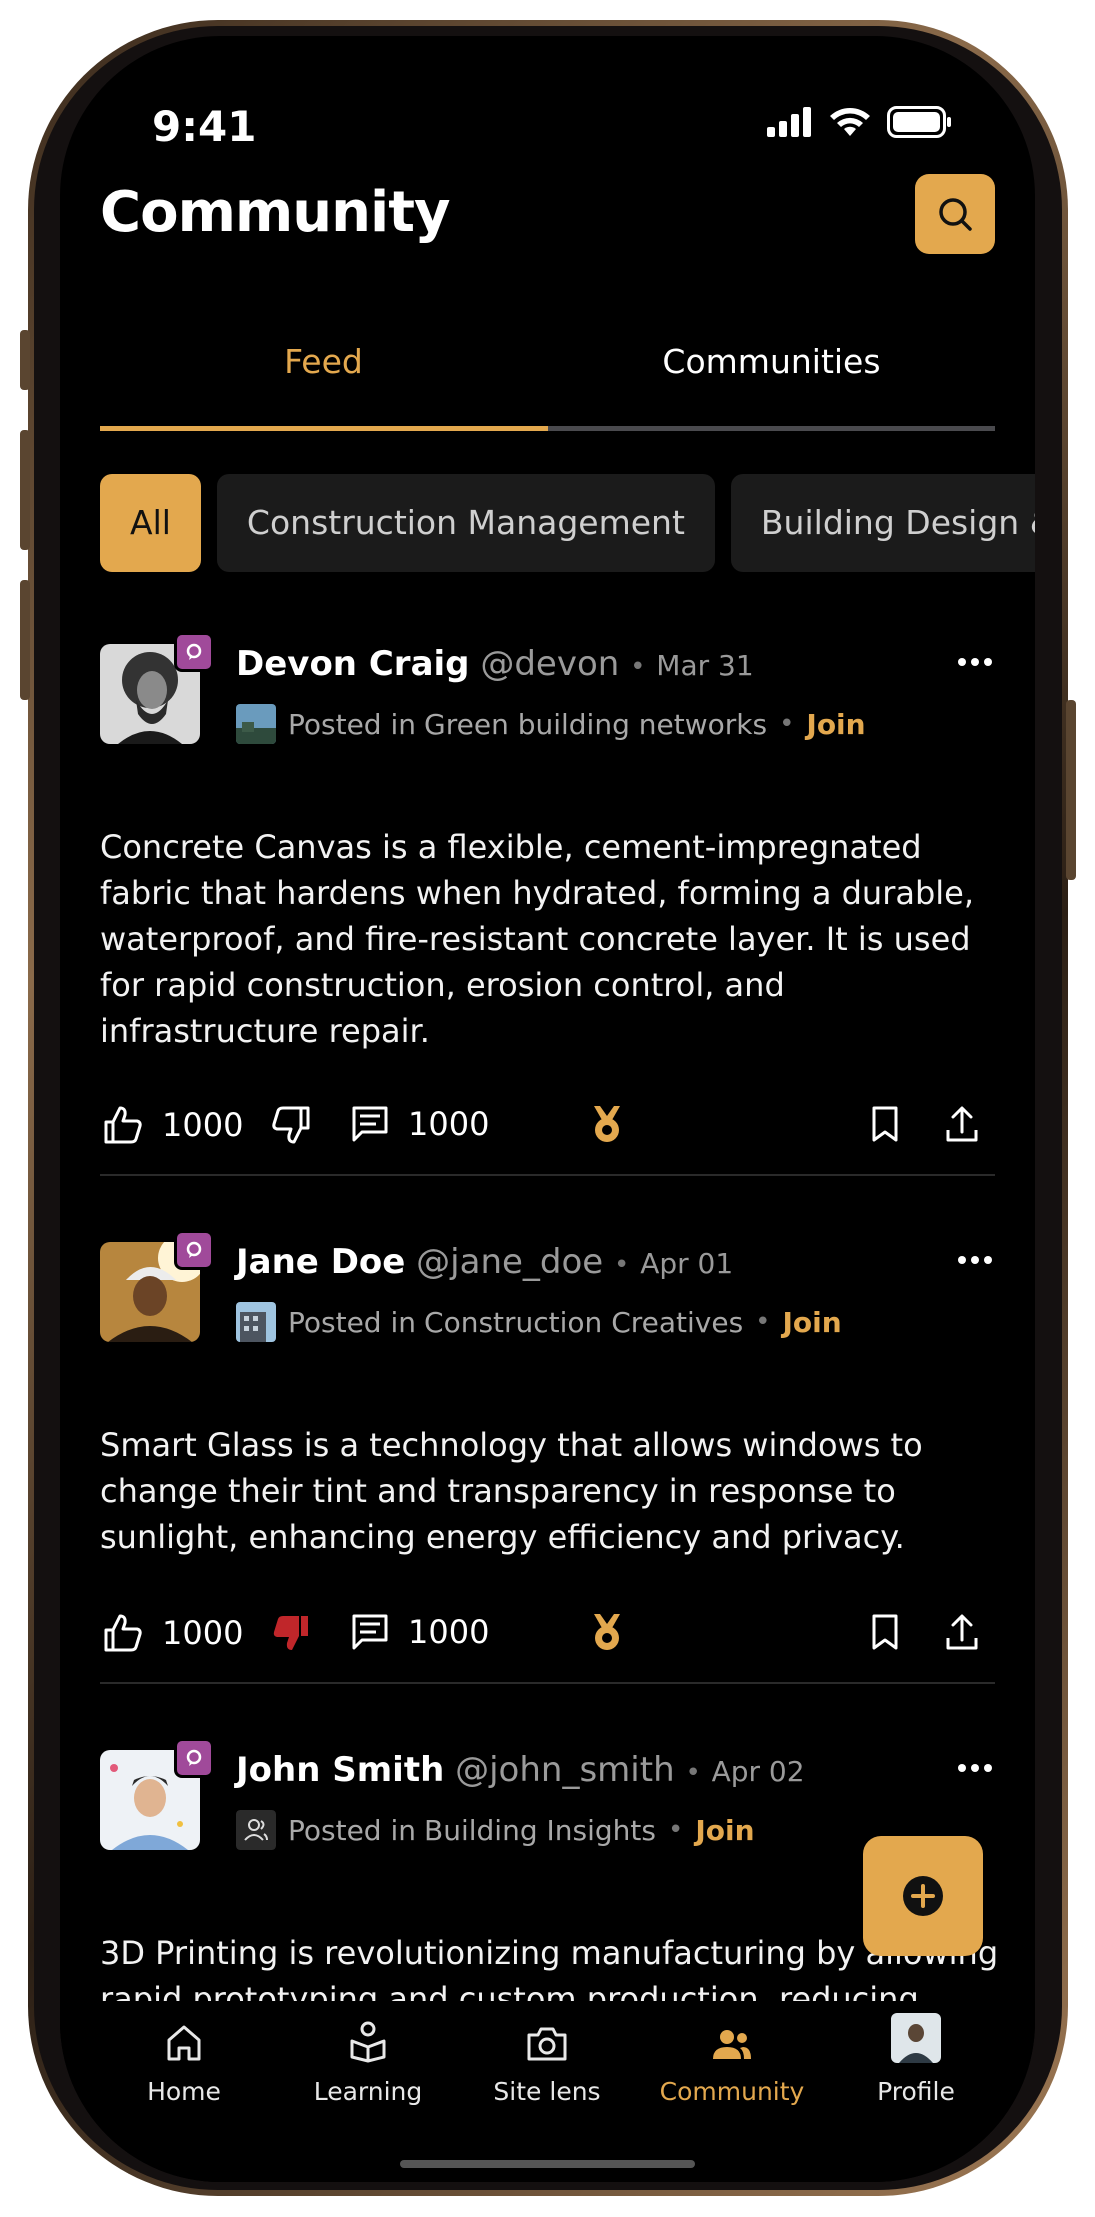 The width and height of the screenshot is (1095, 2217). What do you see at coordinates (25, 640) in the screenshot?
I see `side-button-volume-down` at bounding box center [25, 640].